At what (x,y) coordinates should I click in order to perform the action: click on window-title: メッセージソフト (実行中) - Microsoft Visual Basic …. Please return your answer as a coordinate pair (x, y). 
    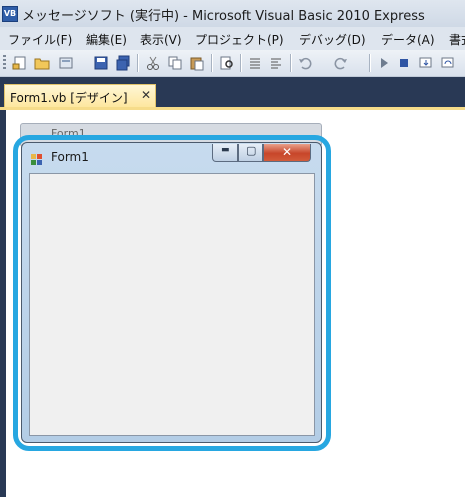
    Looking at the image, I should click on (223, 16).